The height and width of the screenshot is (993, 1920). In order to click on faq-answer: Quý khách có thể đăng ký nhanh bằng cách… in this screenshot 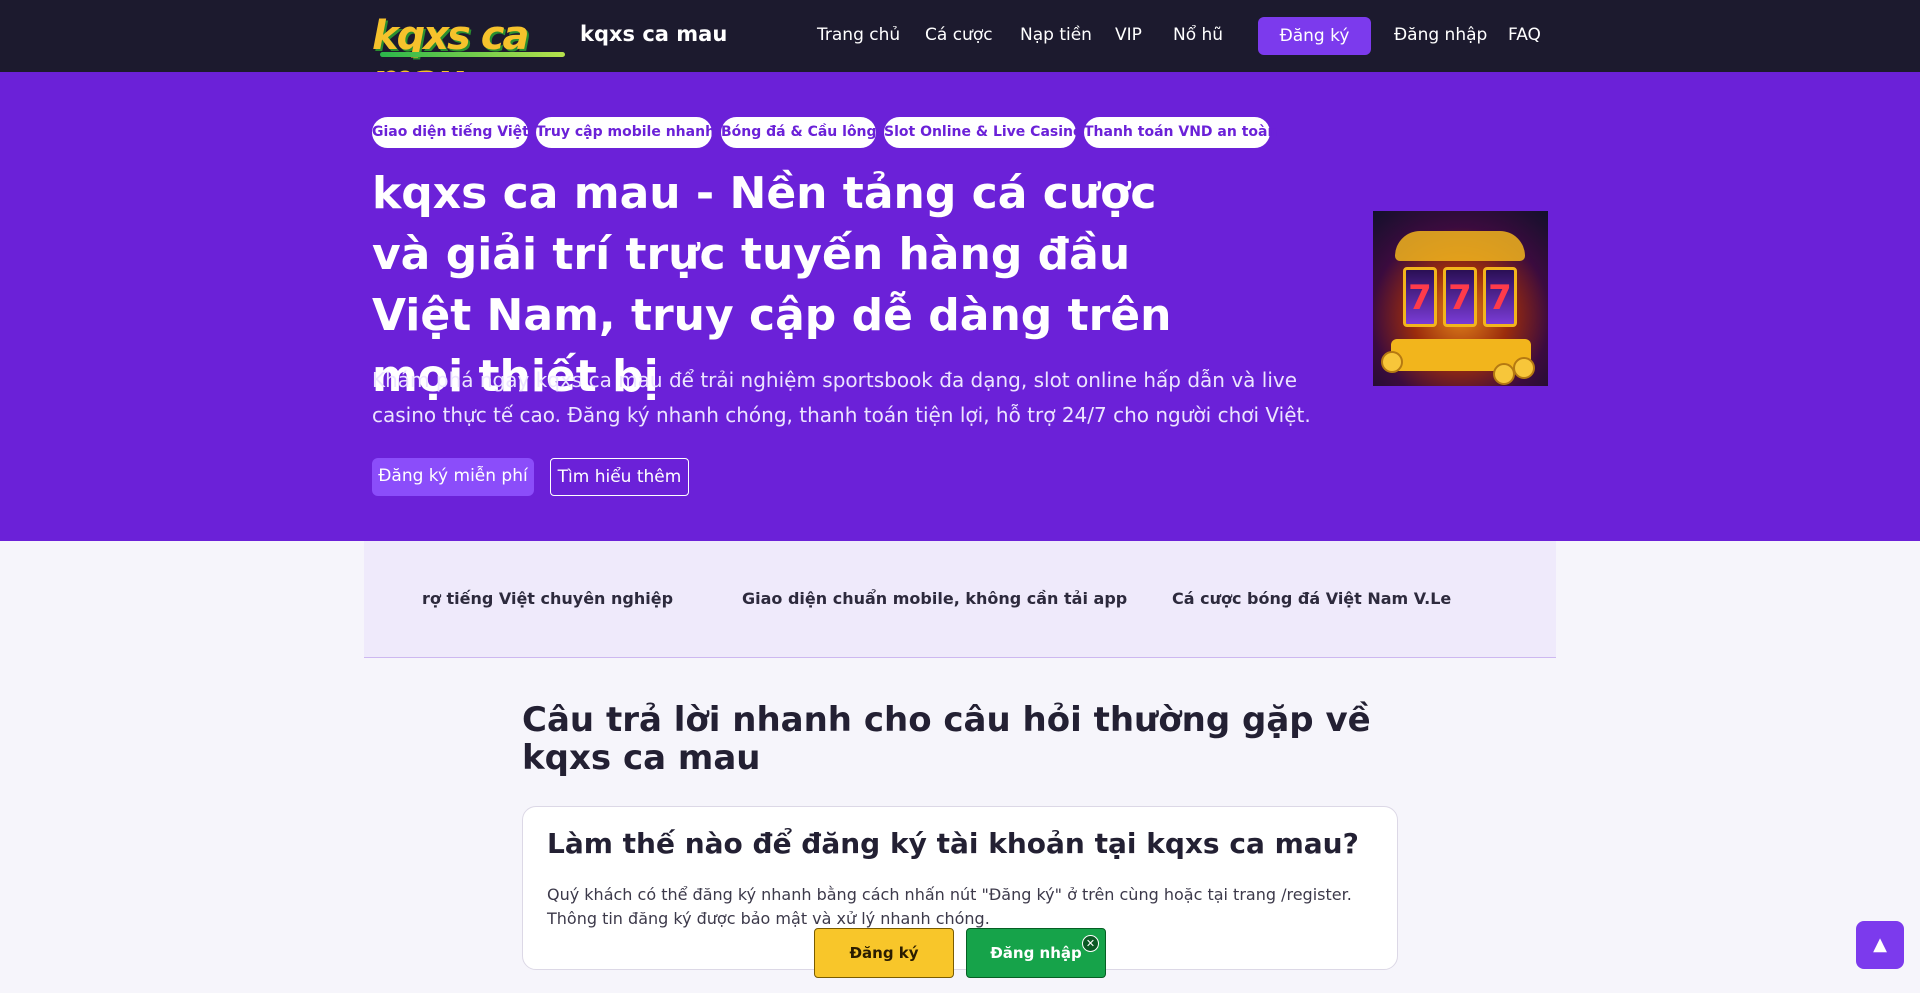, I will do `click(949, 906)`.